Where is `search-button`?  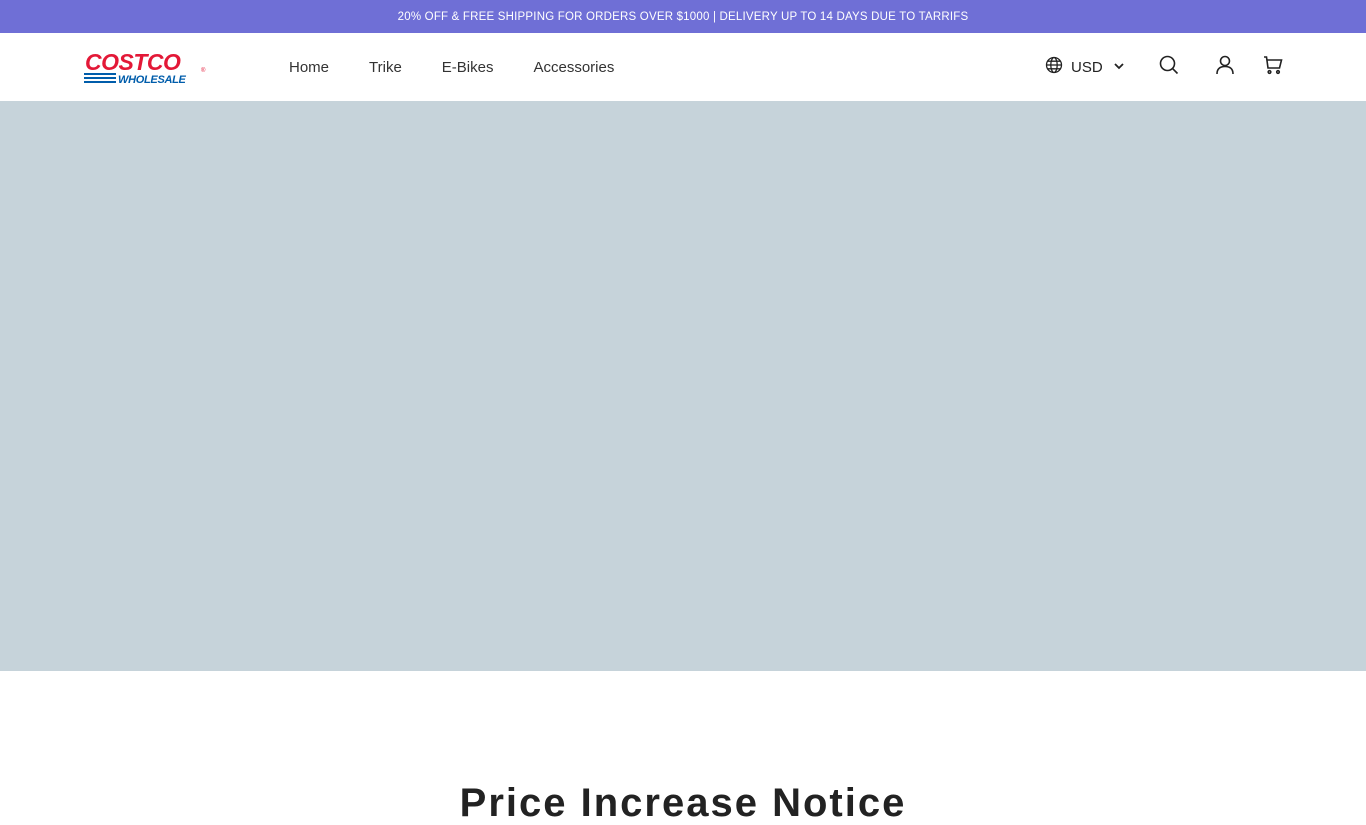 search-button is located at coordinates (1169, 67).